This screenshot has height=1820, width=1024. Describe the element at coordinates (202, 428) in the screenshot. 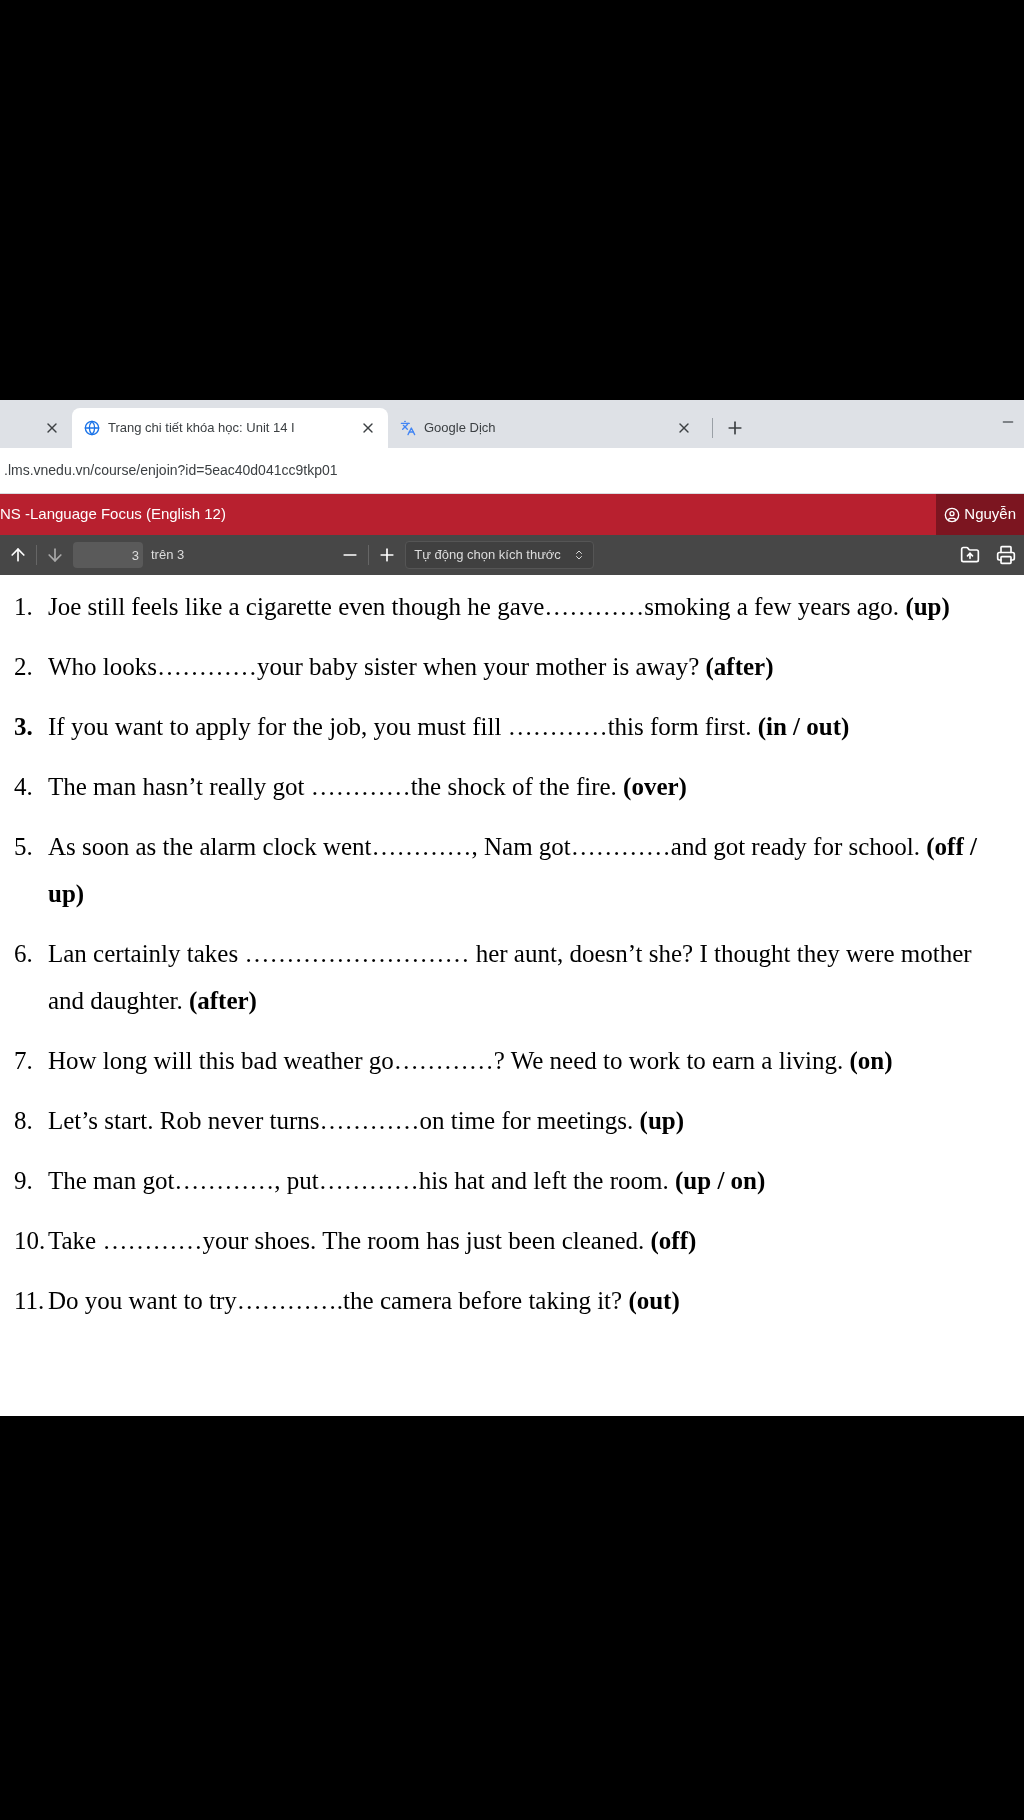

I see `tab-title: Trang chi tiết khóa học: Unit 14 I` at that location.